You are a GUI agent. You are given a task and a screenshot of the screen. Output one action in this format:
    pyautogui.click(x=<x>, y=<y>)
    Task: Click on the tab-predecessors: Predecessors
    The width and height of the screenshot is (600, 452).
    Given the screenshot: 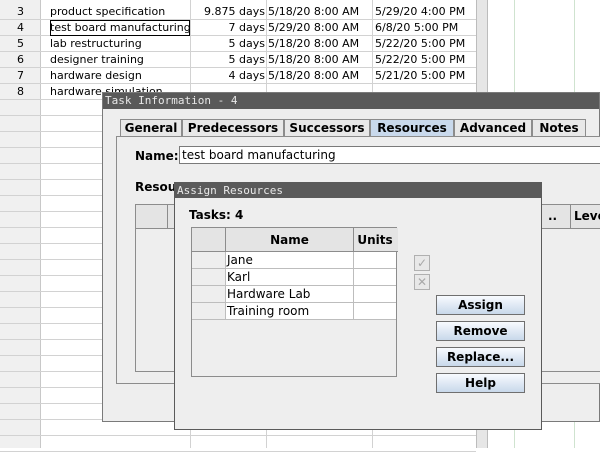 What is the action you would take?
    pyautogui.click(x=233, y=127)
    